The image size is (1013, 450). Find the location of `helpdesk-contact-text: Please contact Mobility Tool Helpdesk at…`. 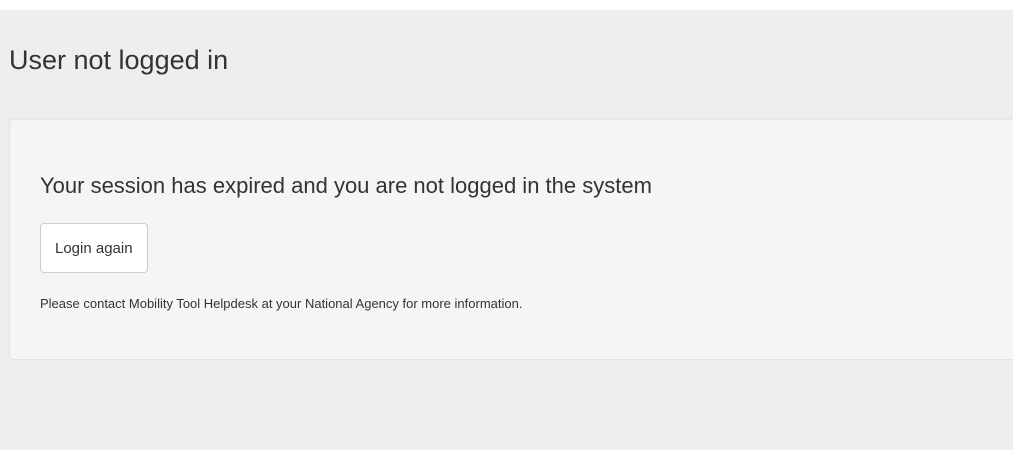

helpdesk-contact-text: Please contact Mobility Tool Helpdesk at… is located at coordinates (281, 303).